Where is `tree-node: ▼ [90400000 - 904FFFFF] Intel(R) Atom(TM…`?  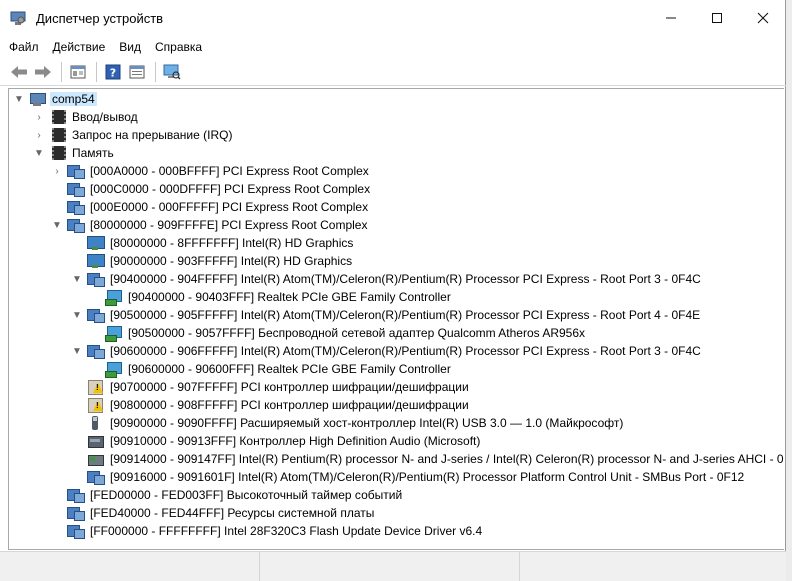 tree-node: ▼ [90400000 - 904FFFFF] Intel(R) Atom(TM… is located at coordinates (387, 279).